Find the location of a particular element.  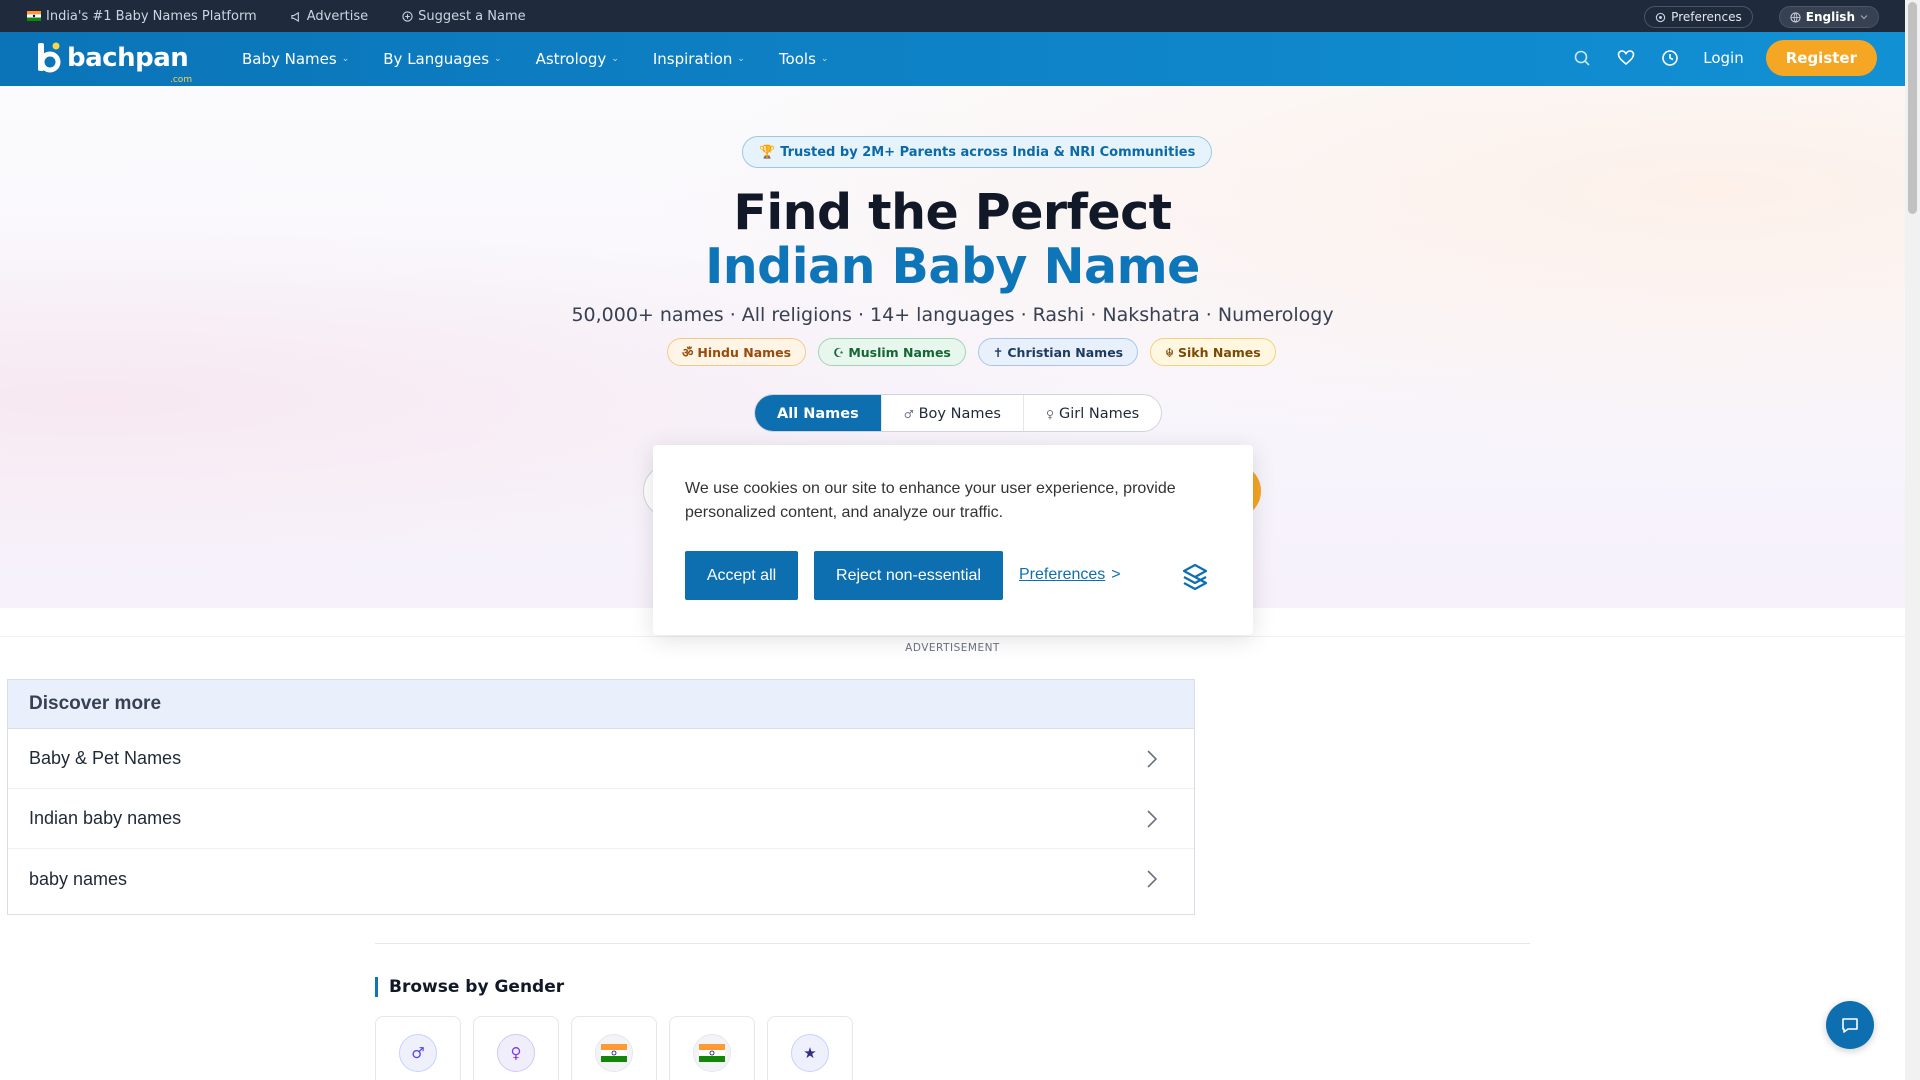

browse-card-unisex: ★ is located at coordinates (810, 1048).